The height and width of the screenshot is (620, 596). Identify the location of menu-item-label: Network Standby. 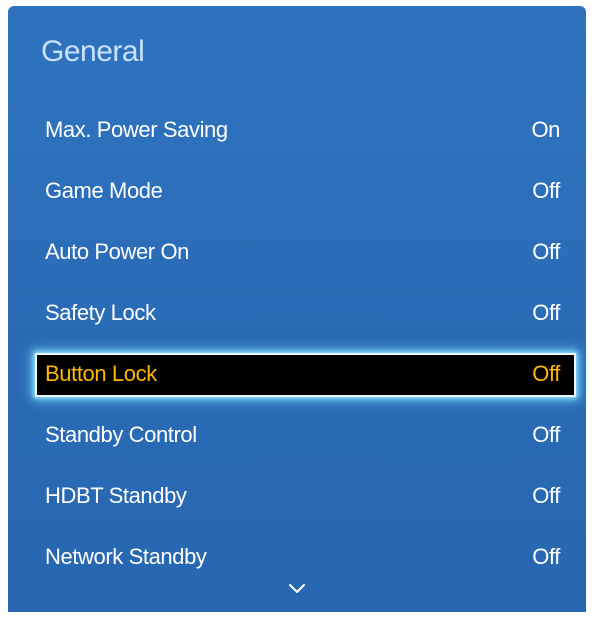
(126, 556).